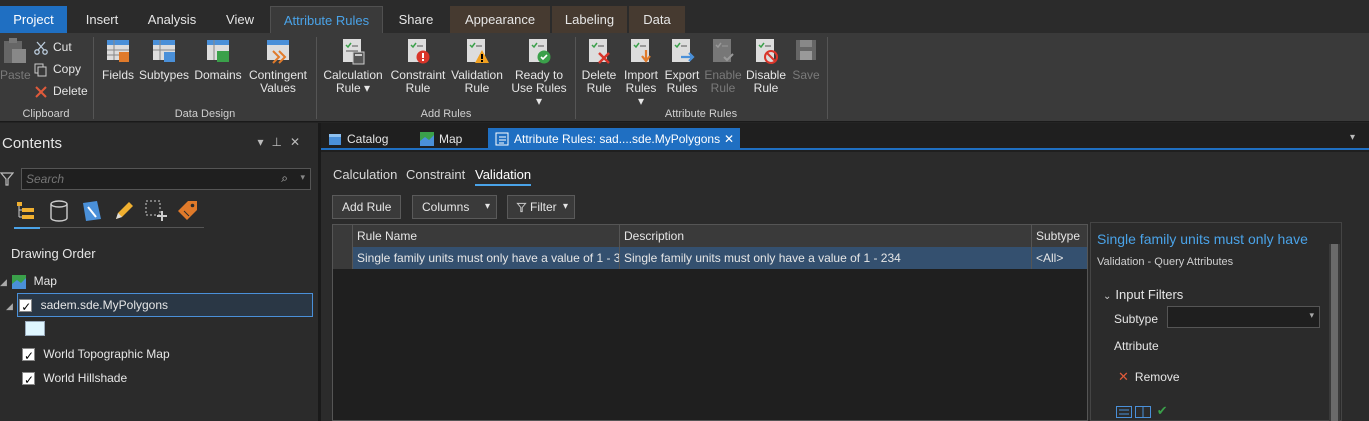 The image size is (1369, 421). Describe the element at coordinates (1352, 137) in the screenshot. I see `tab-list-chevron-icon: ▾` at that location.